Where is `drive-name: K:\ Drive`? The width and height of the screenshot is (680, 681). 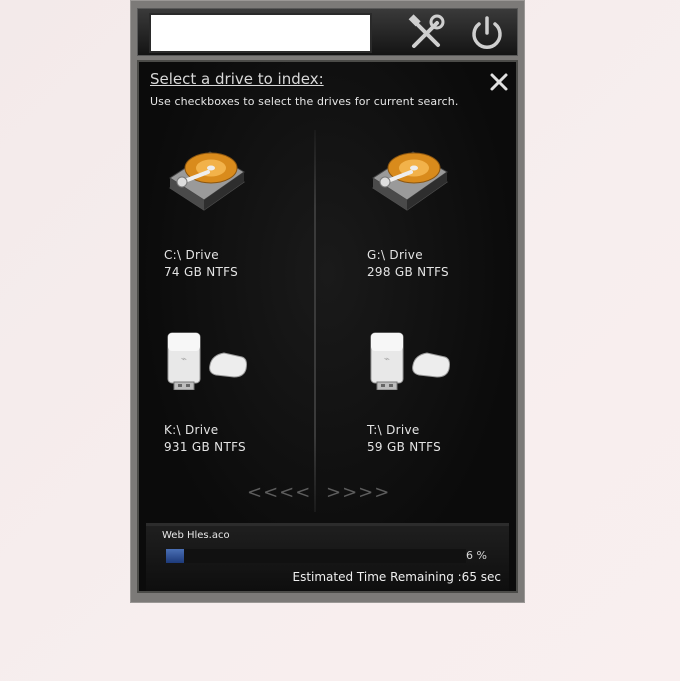 drive-name: K:\ Drive is located at coordinates (191, 430).